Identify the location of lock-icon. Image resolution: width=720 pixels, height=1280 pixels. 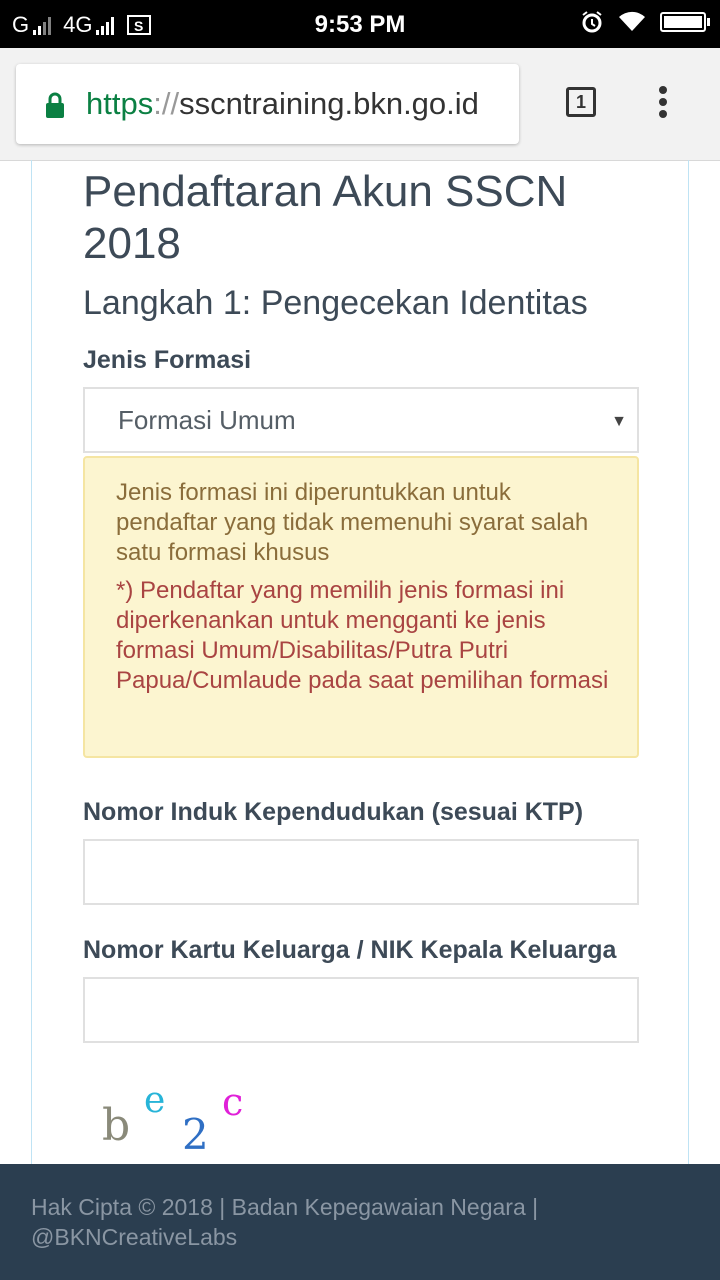
(55, 105).